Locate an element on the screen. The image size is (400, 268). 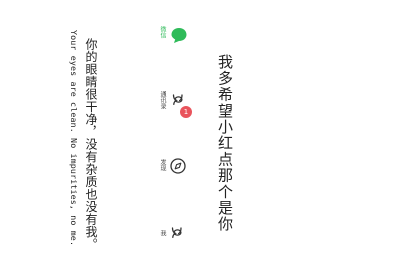
compass-icon is located at coordinates (178, 166).